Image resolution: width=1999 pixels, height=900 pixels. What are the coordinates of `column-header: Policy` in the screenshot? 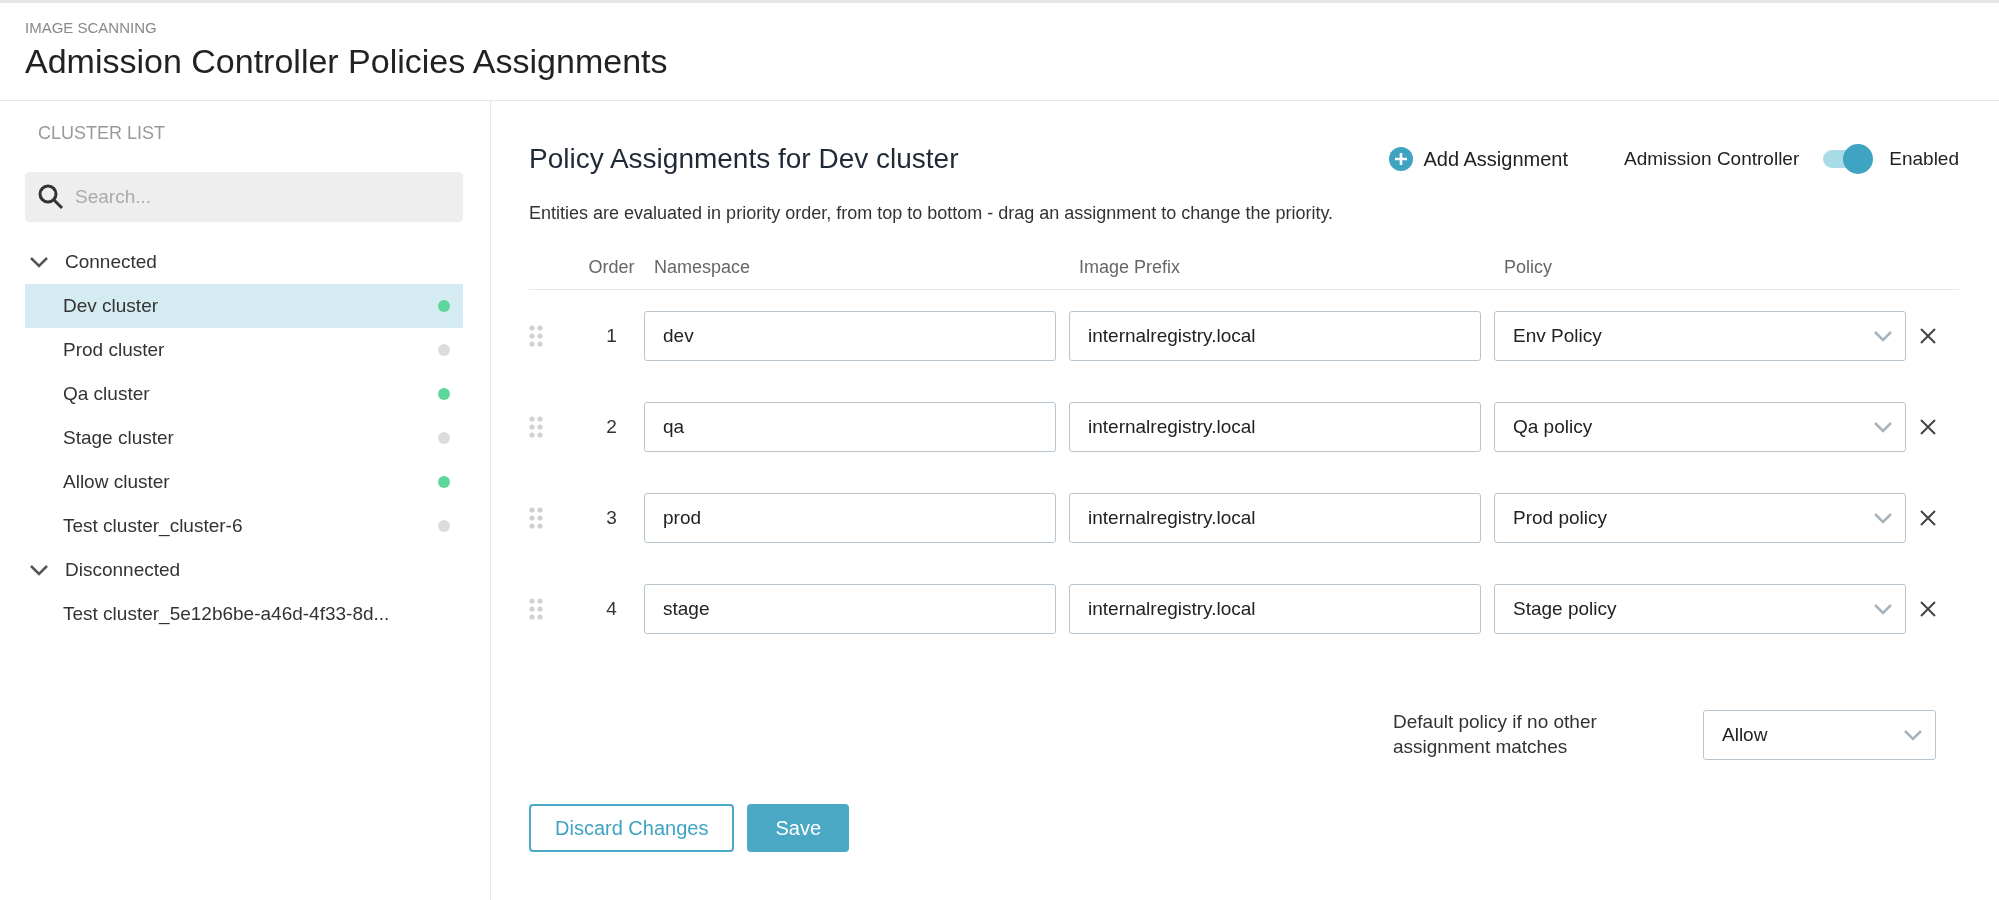 It's located at (1528, 267).